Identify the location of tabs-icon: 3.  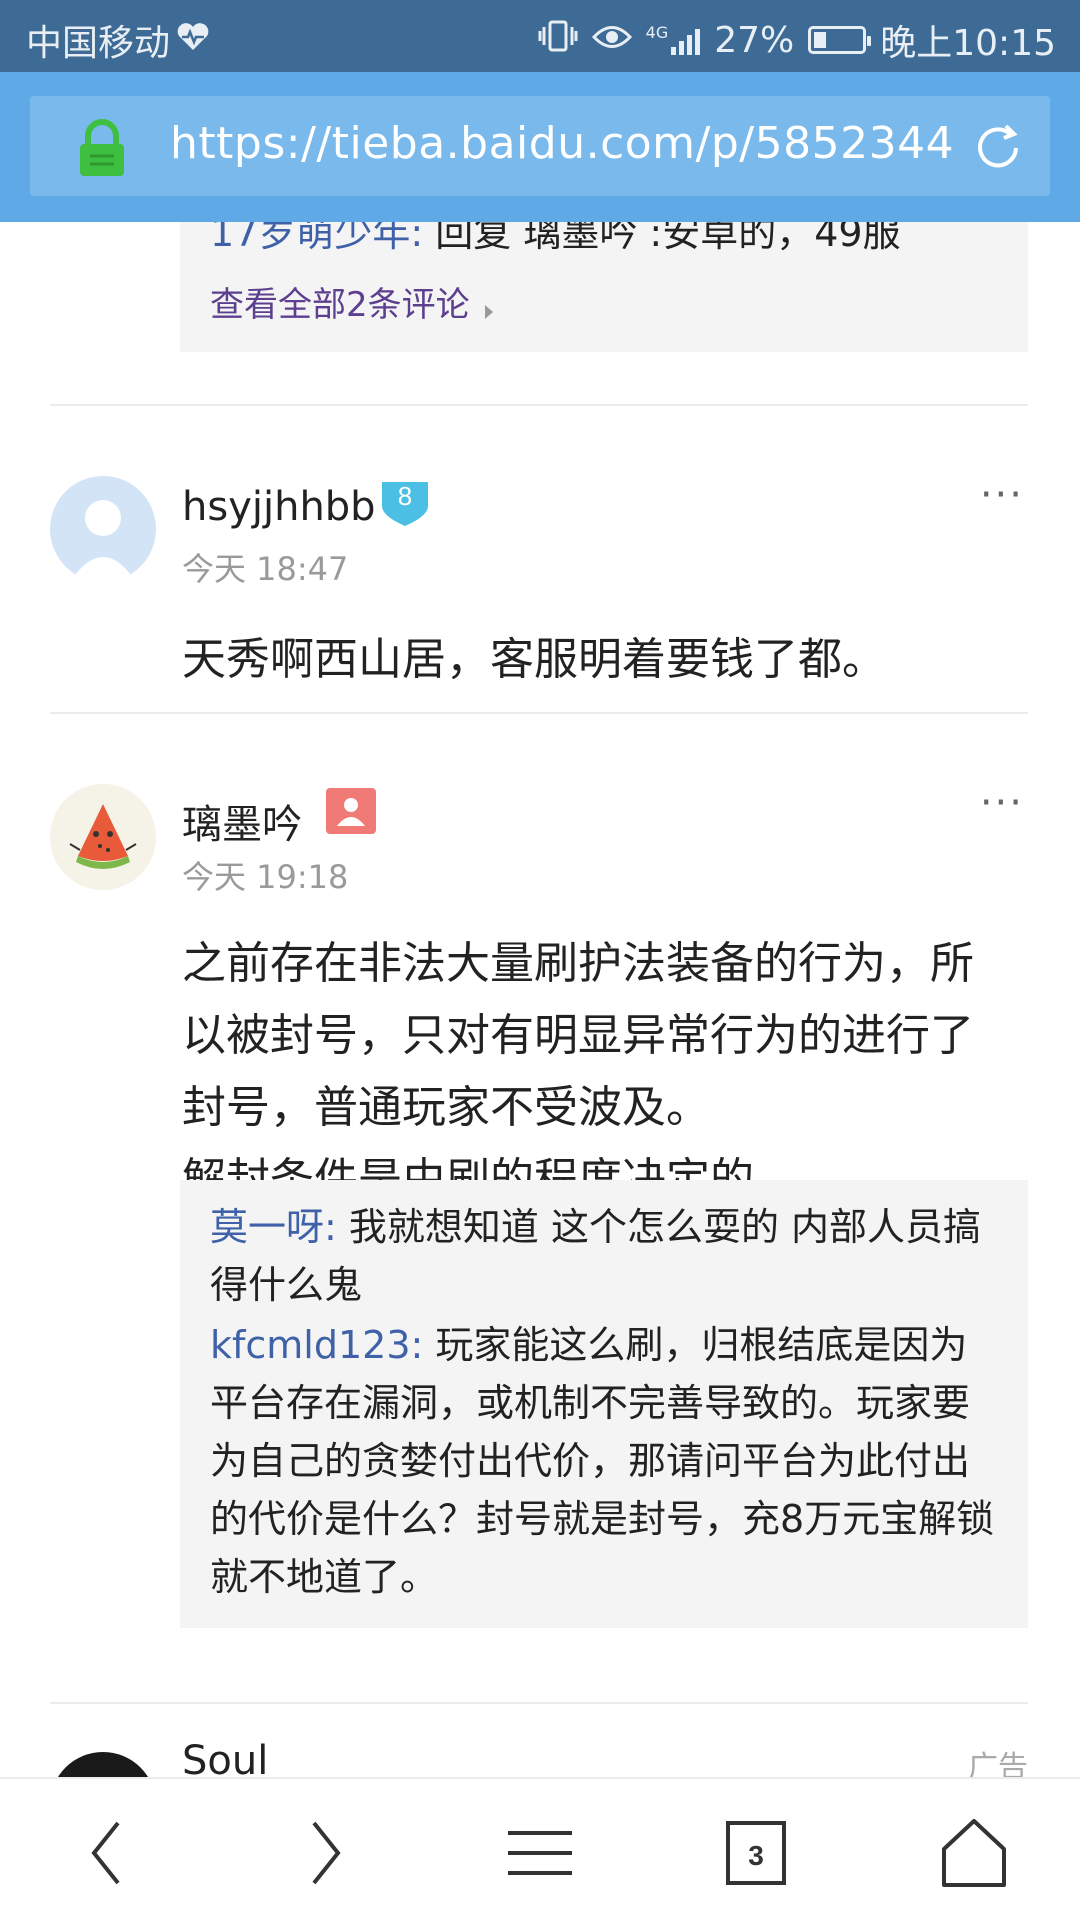
(756, 1853).